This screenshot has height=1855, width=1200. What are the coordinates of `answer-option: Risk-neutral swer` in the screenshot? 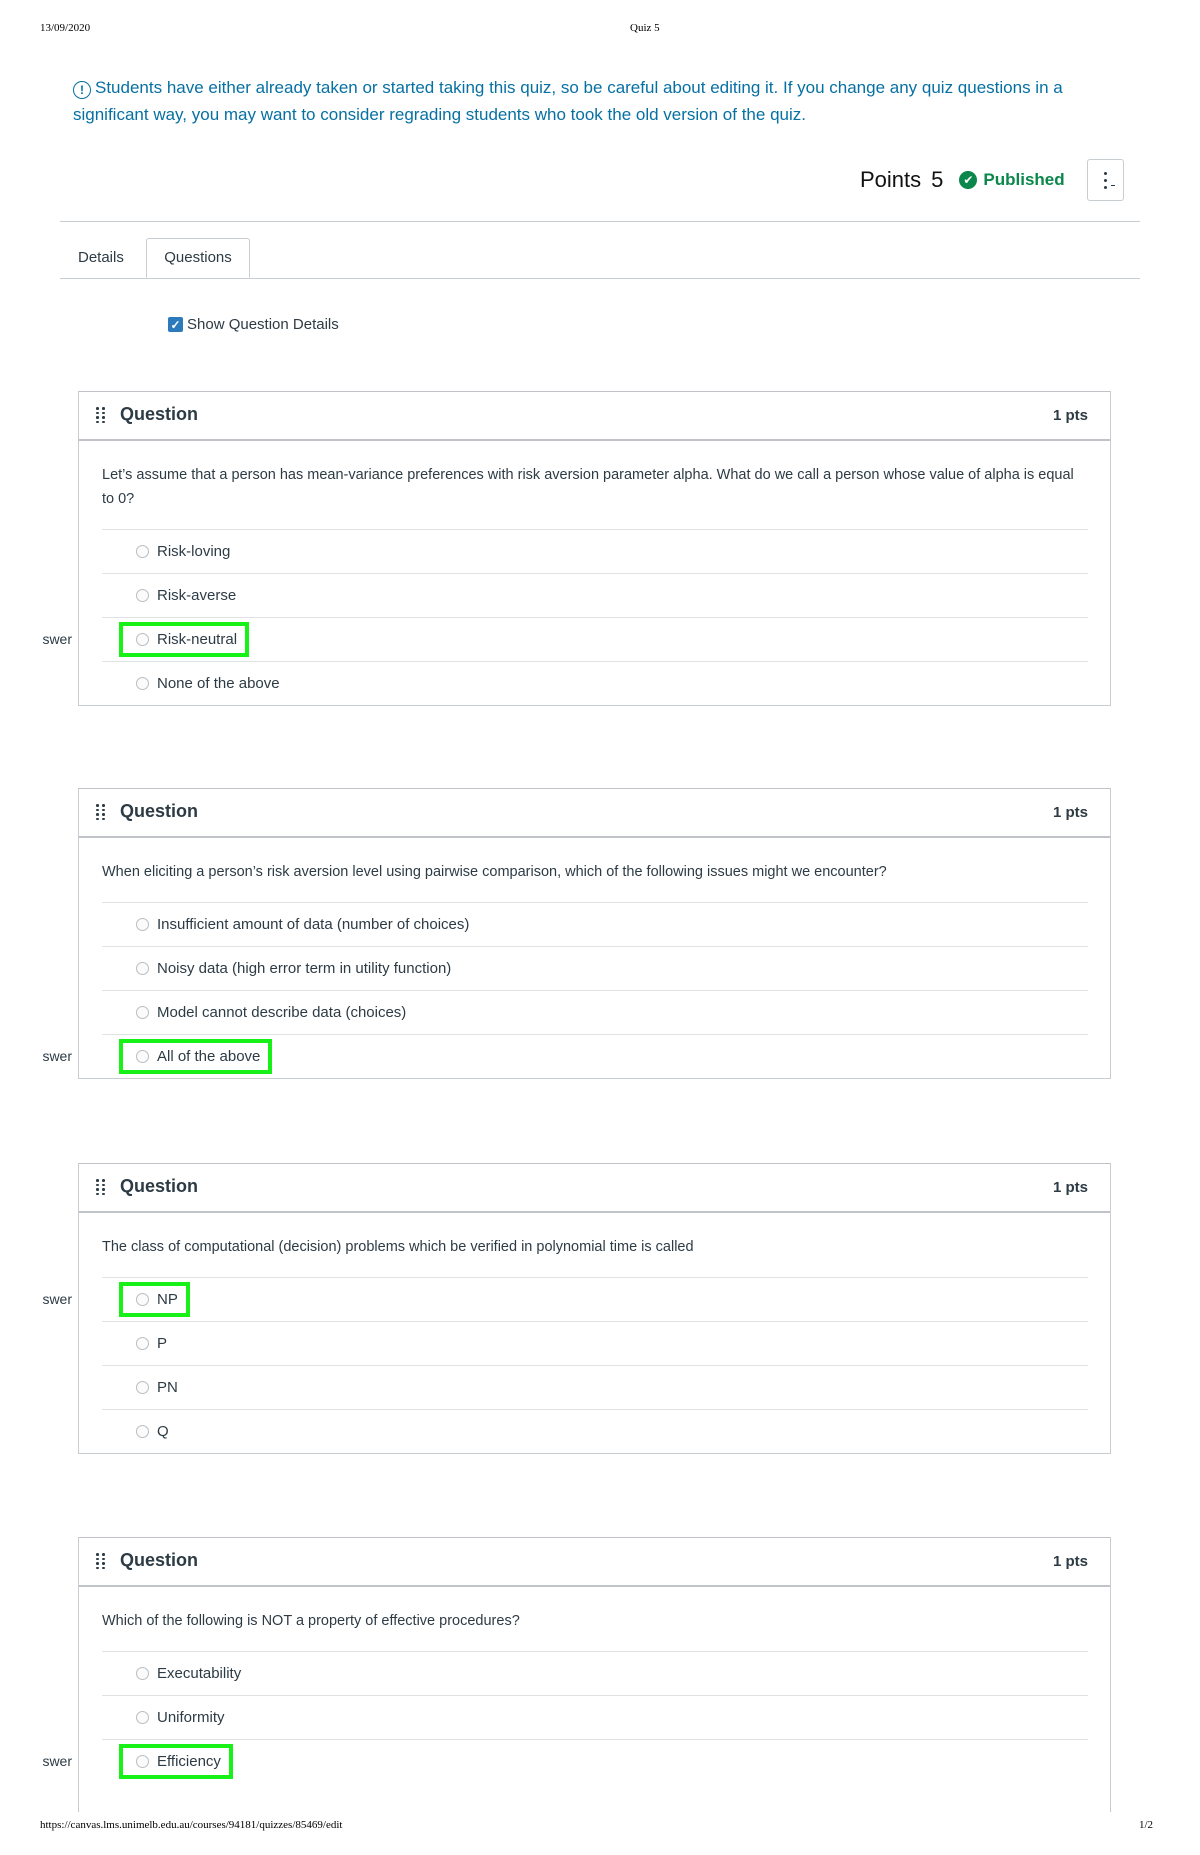 It's located at (561, 640).